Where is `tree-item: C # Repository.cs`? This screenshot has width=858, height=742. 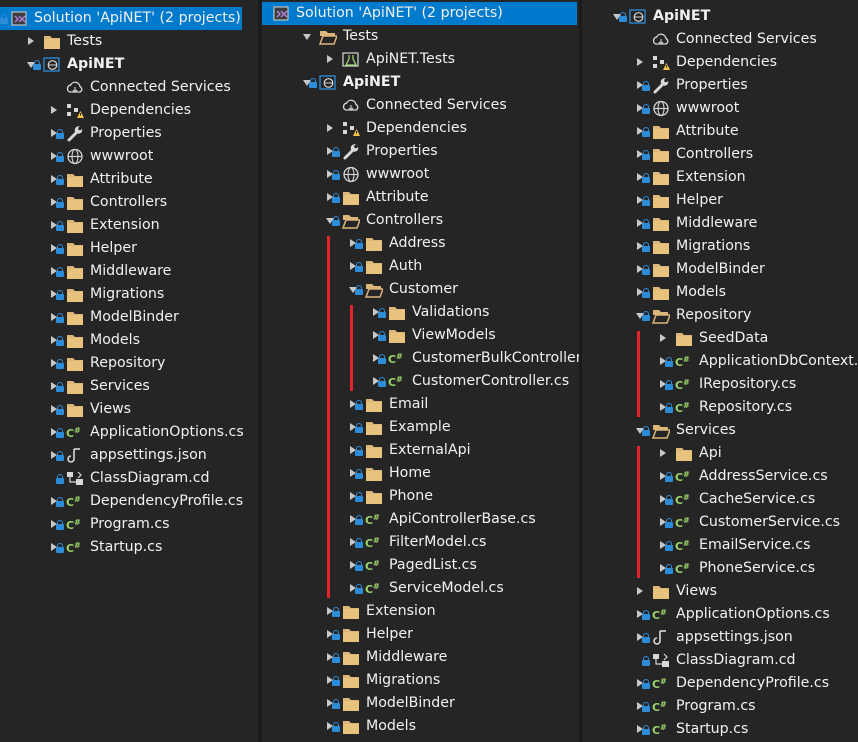 tree-item: C # Repository.cs is located at coordinates (720, 407).